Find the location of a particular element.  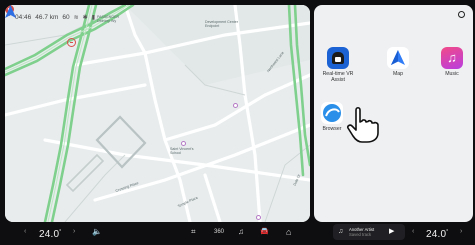

media-note-icon: ♫ is located at coordinates (341, 231).